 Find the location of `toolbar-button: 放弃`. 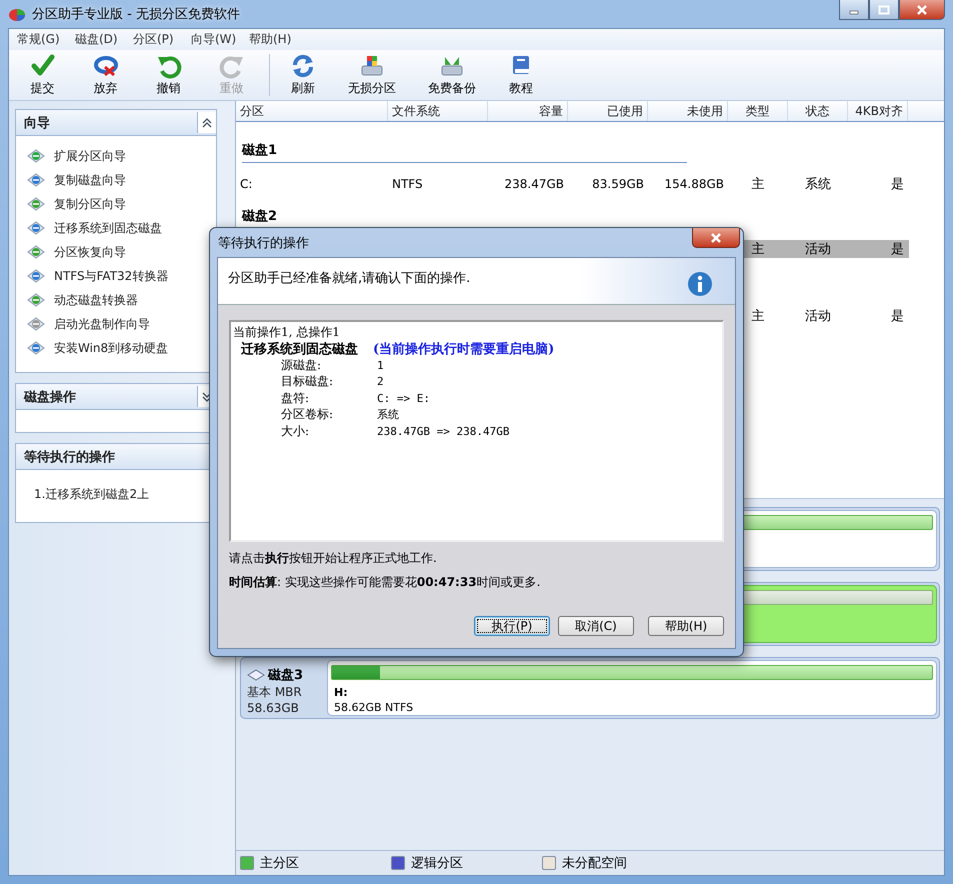

toolbar-button: 放弃 is located at coordinates (105, 75).